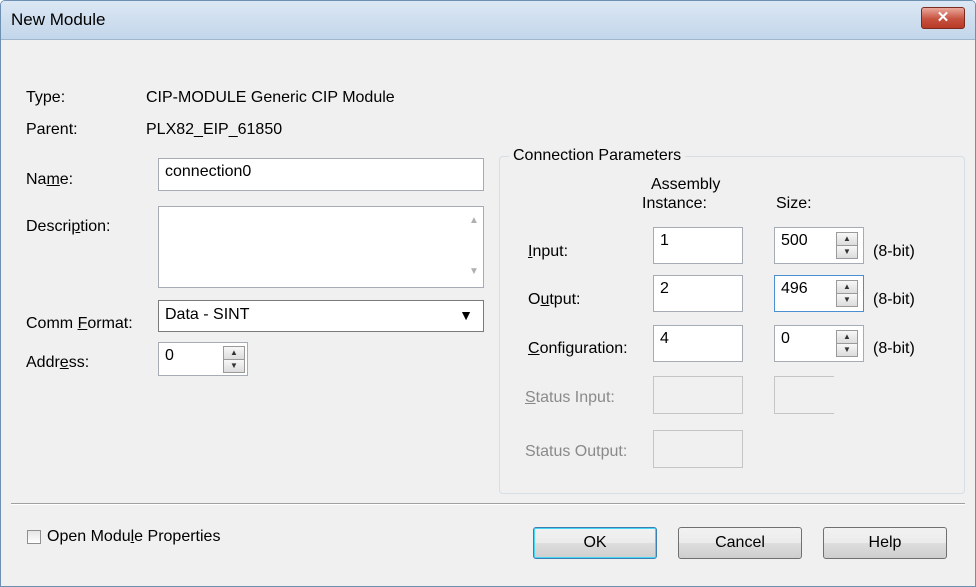 This screenshot has width=976, height=587. I want to click on description-scrollbar: ▲ ▼, so click(474, 247).